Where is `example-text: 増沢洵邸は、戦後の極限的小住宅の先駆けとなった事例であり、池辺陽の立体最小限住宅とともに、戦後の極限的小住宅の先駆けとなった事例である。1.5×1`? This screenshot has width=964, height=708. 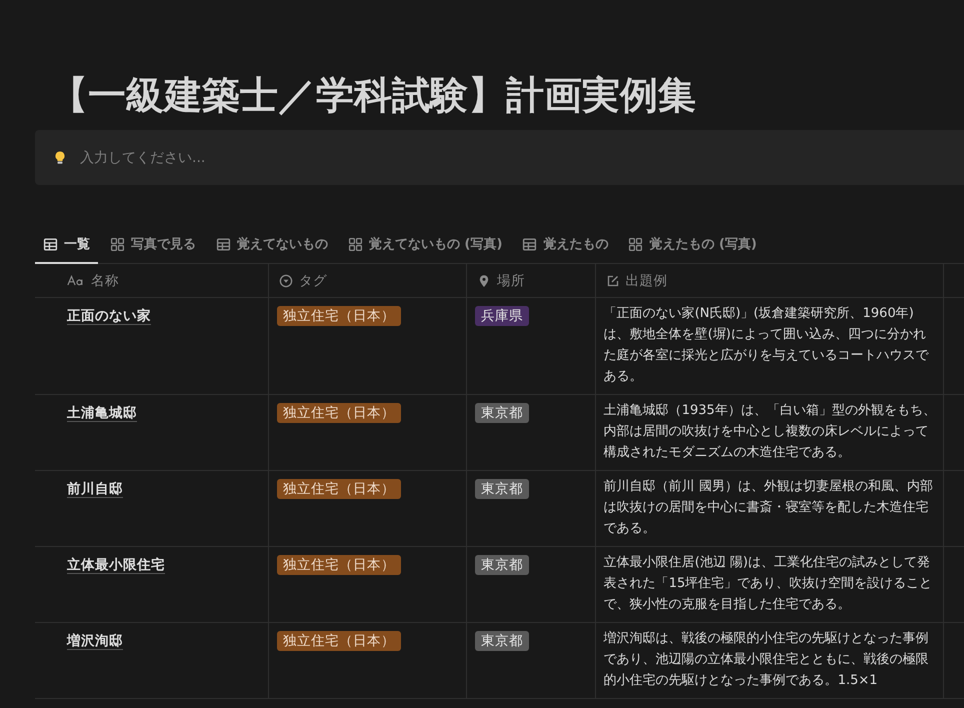
example-text: 増沢洵邸は、戦後の極限的小住宅の先駆けとなった事例であり、池辺陽の立体最小限住宅とともに、戦後の極限的小住宅の先駆けとなった事例である。1.5×1 is located at coordinates (767, 660).